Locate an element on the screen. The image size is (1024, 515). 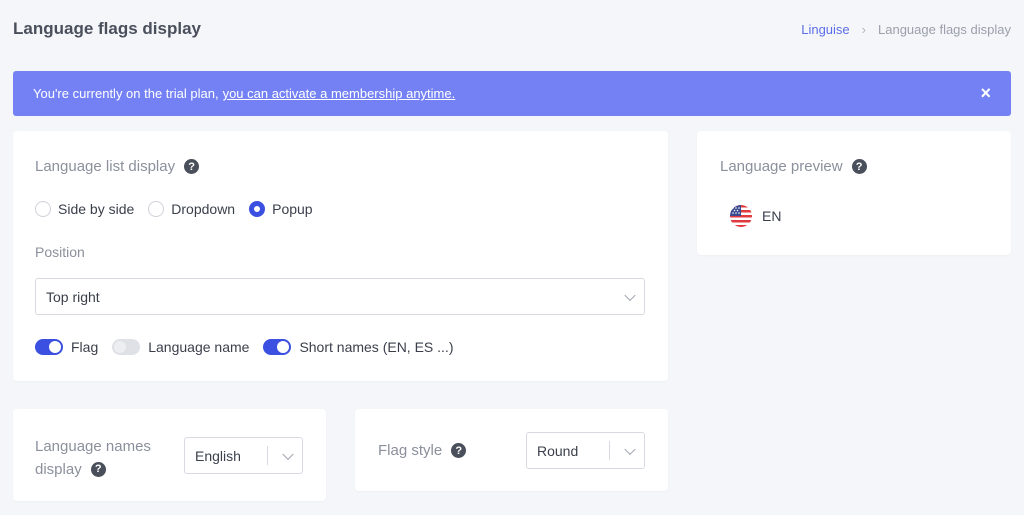
us-flag-icon is located at coordinates (741, 216).